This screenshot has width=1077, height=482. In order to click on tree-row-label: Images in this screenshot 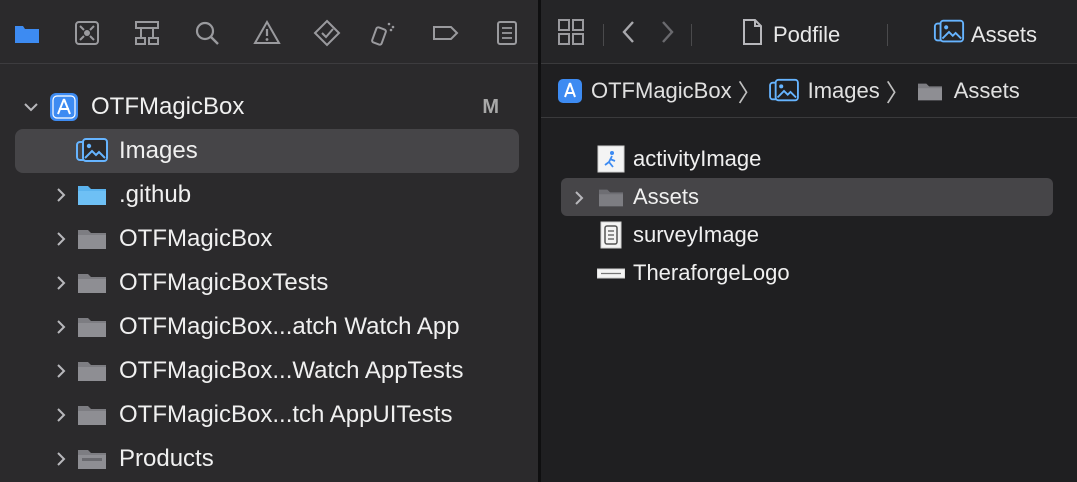, I will do `click(158, 150)`.